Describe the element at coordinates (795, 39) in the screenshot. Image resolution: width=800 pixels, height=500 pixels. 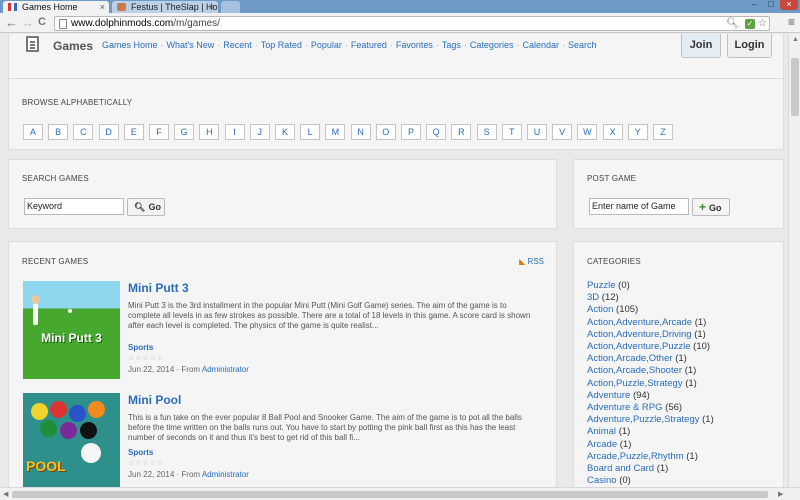
I see `scroll-up-icon: ▲` at that location.